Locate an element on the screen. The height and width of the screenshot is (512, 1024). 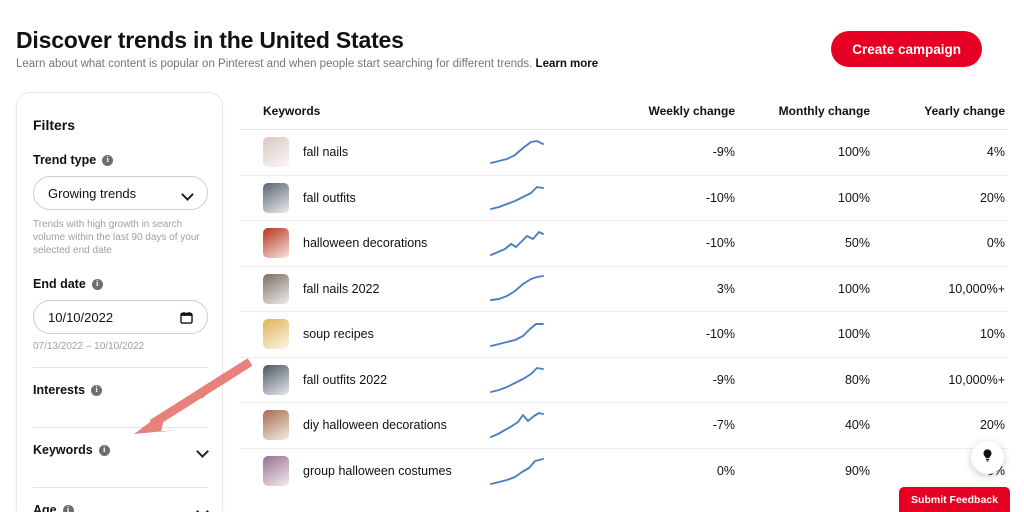
keyword-cell: soup recipes is located at coordinates (362, 334).